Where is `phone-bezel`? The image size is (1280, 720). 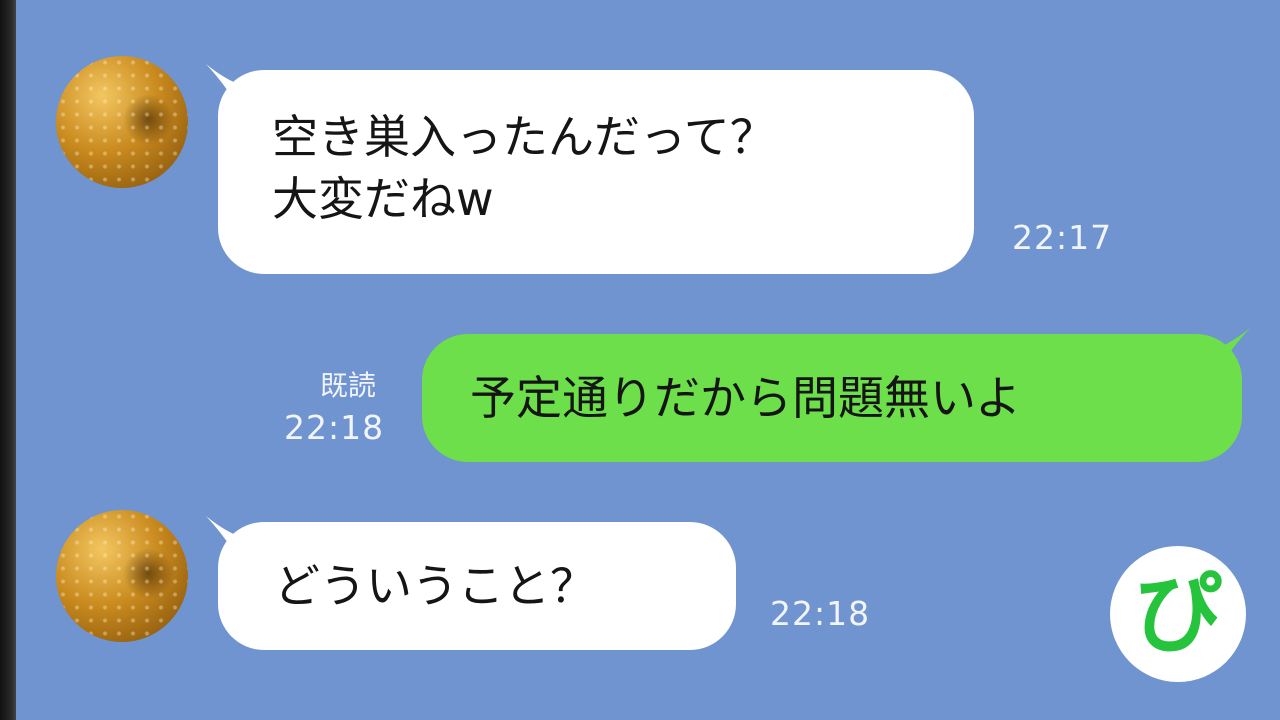
phone-bezel is located at coordinates (8, 360).